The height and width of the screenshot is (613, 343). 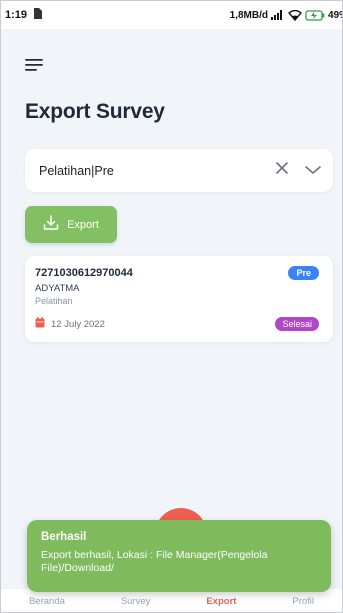 What do you see at coordinates (54, 301) in the screenshot?
I see `survey-type: Pelatihan` at bounding box center [54, 301].